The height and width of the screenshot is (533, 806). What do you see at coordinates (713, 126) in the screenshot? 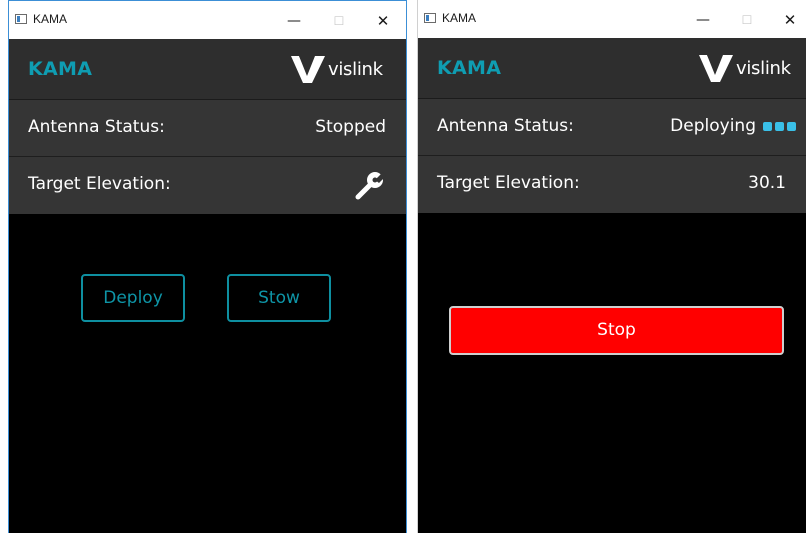
I see `antenna-status-value: Deploying` at bounding box center [713, 126].